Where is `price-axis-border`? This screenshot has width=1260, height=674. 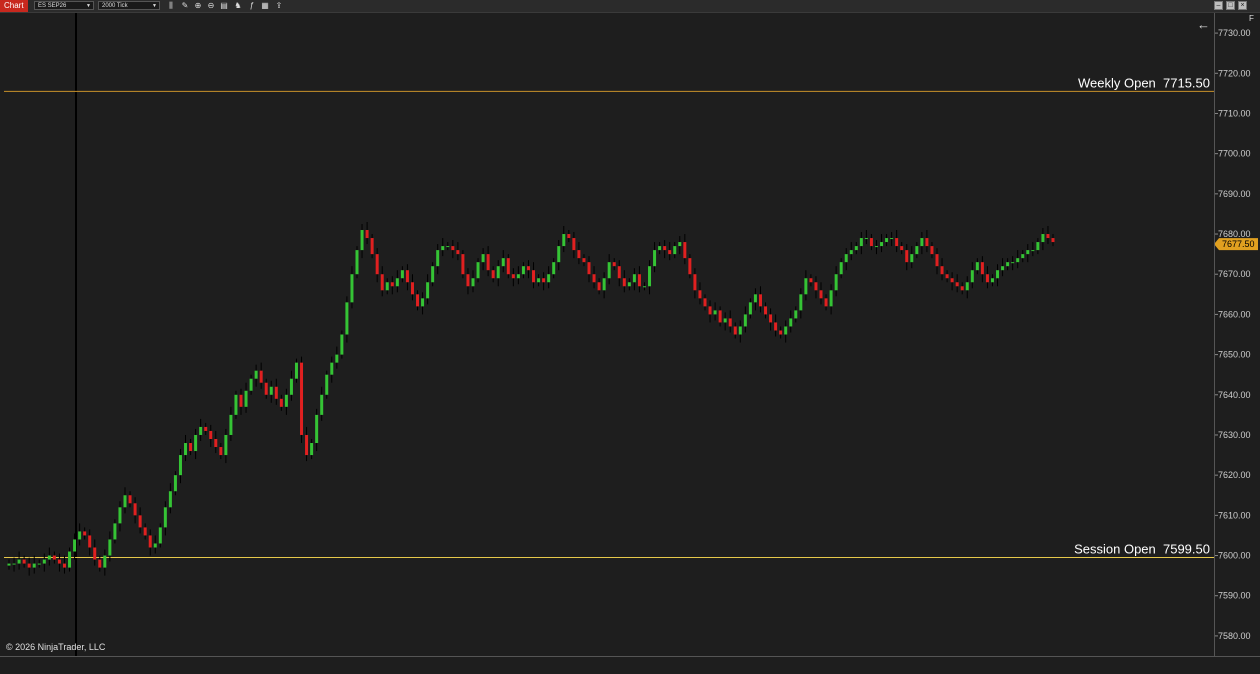 price-axis-border is located at coordinates (1214, 334).